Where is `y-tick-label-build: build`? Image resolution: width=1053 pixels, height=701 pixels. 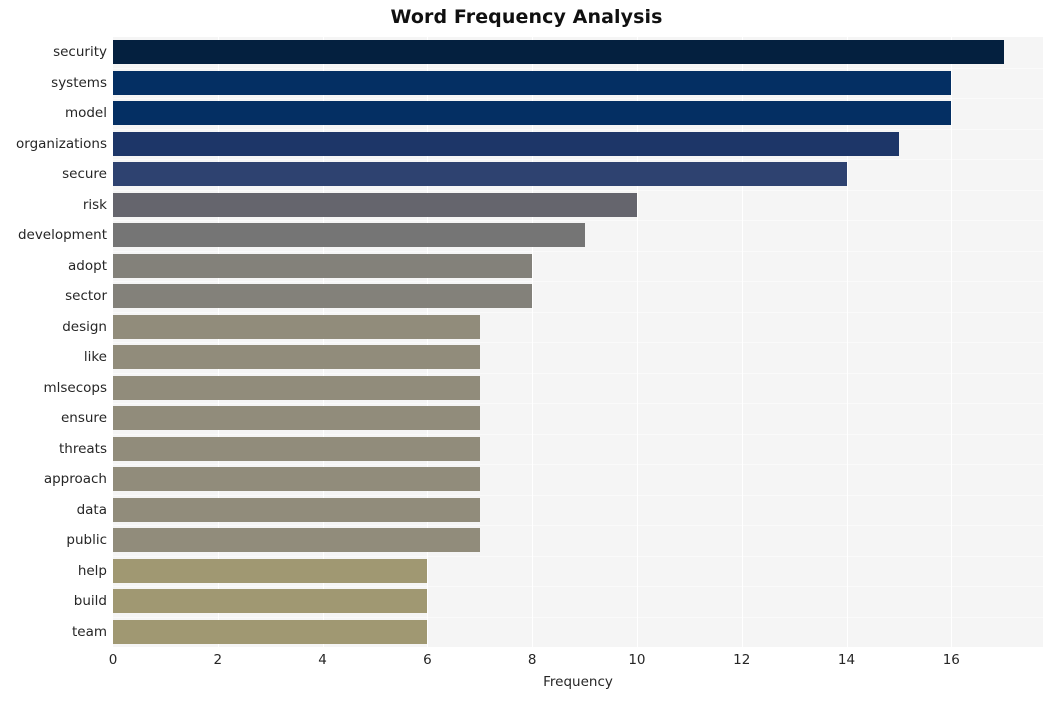 y-tick-label-build: build is located at coordinates (90, 601).